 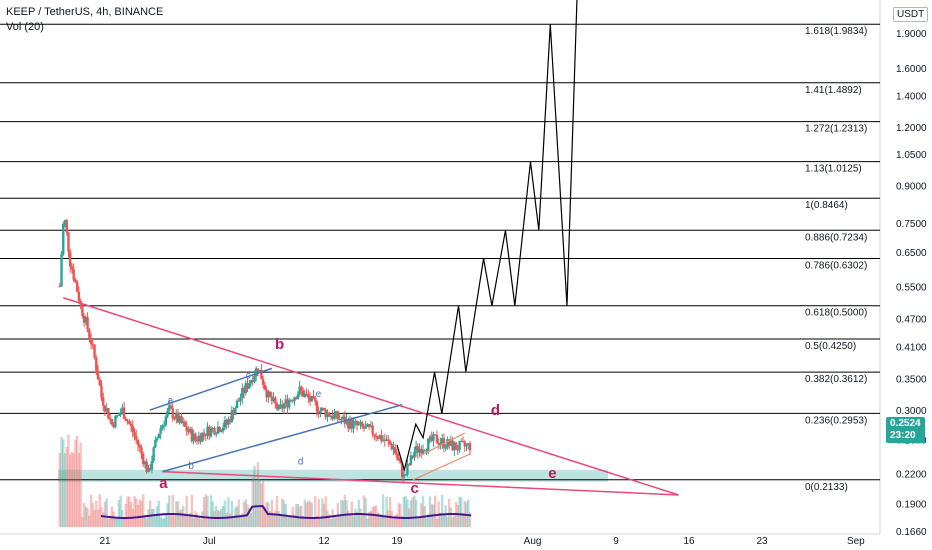 I want to click on time-tick-label: 9, so click(x=616, y=541).